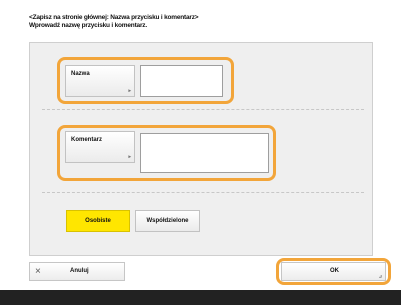 The height and width of the screenshot is (305, 401). I want to click on ok-button-label: OK, so click(334, 271).